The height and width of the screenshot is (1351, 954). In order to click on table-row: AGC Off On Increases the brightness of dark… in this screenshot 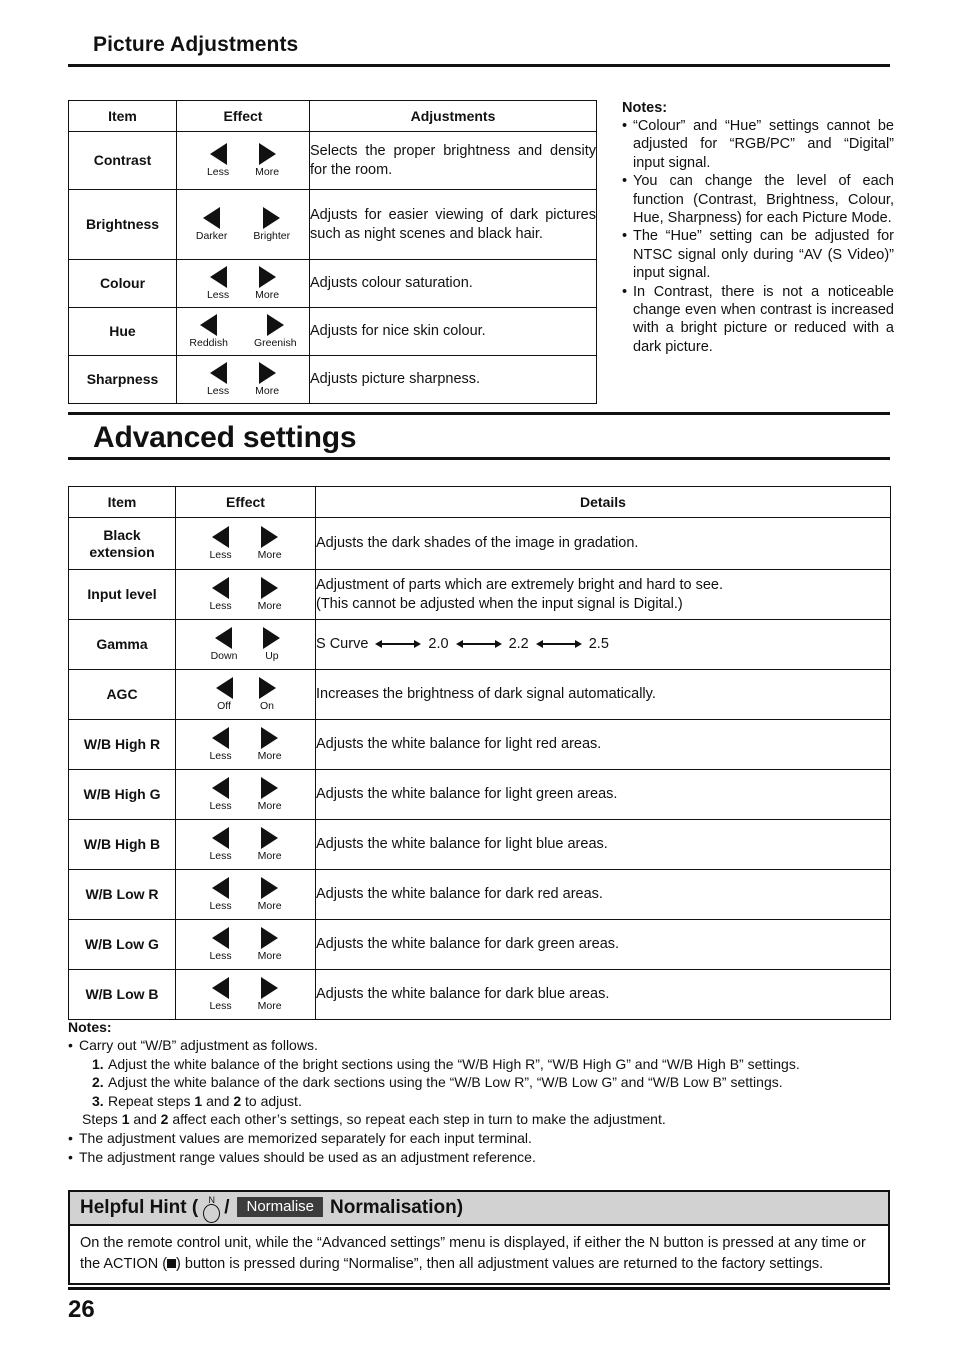, I will do `click(479, 694)`.